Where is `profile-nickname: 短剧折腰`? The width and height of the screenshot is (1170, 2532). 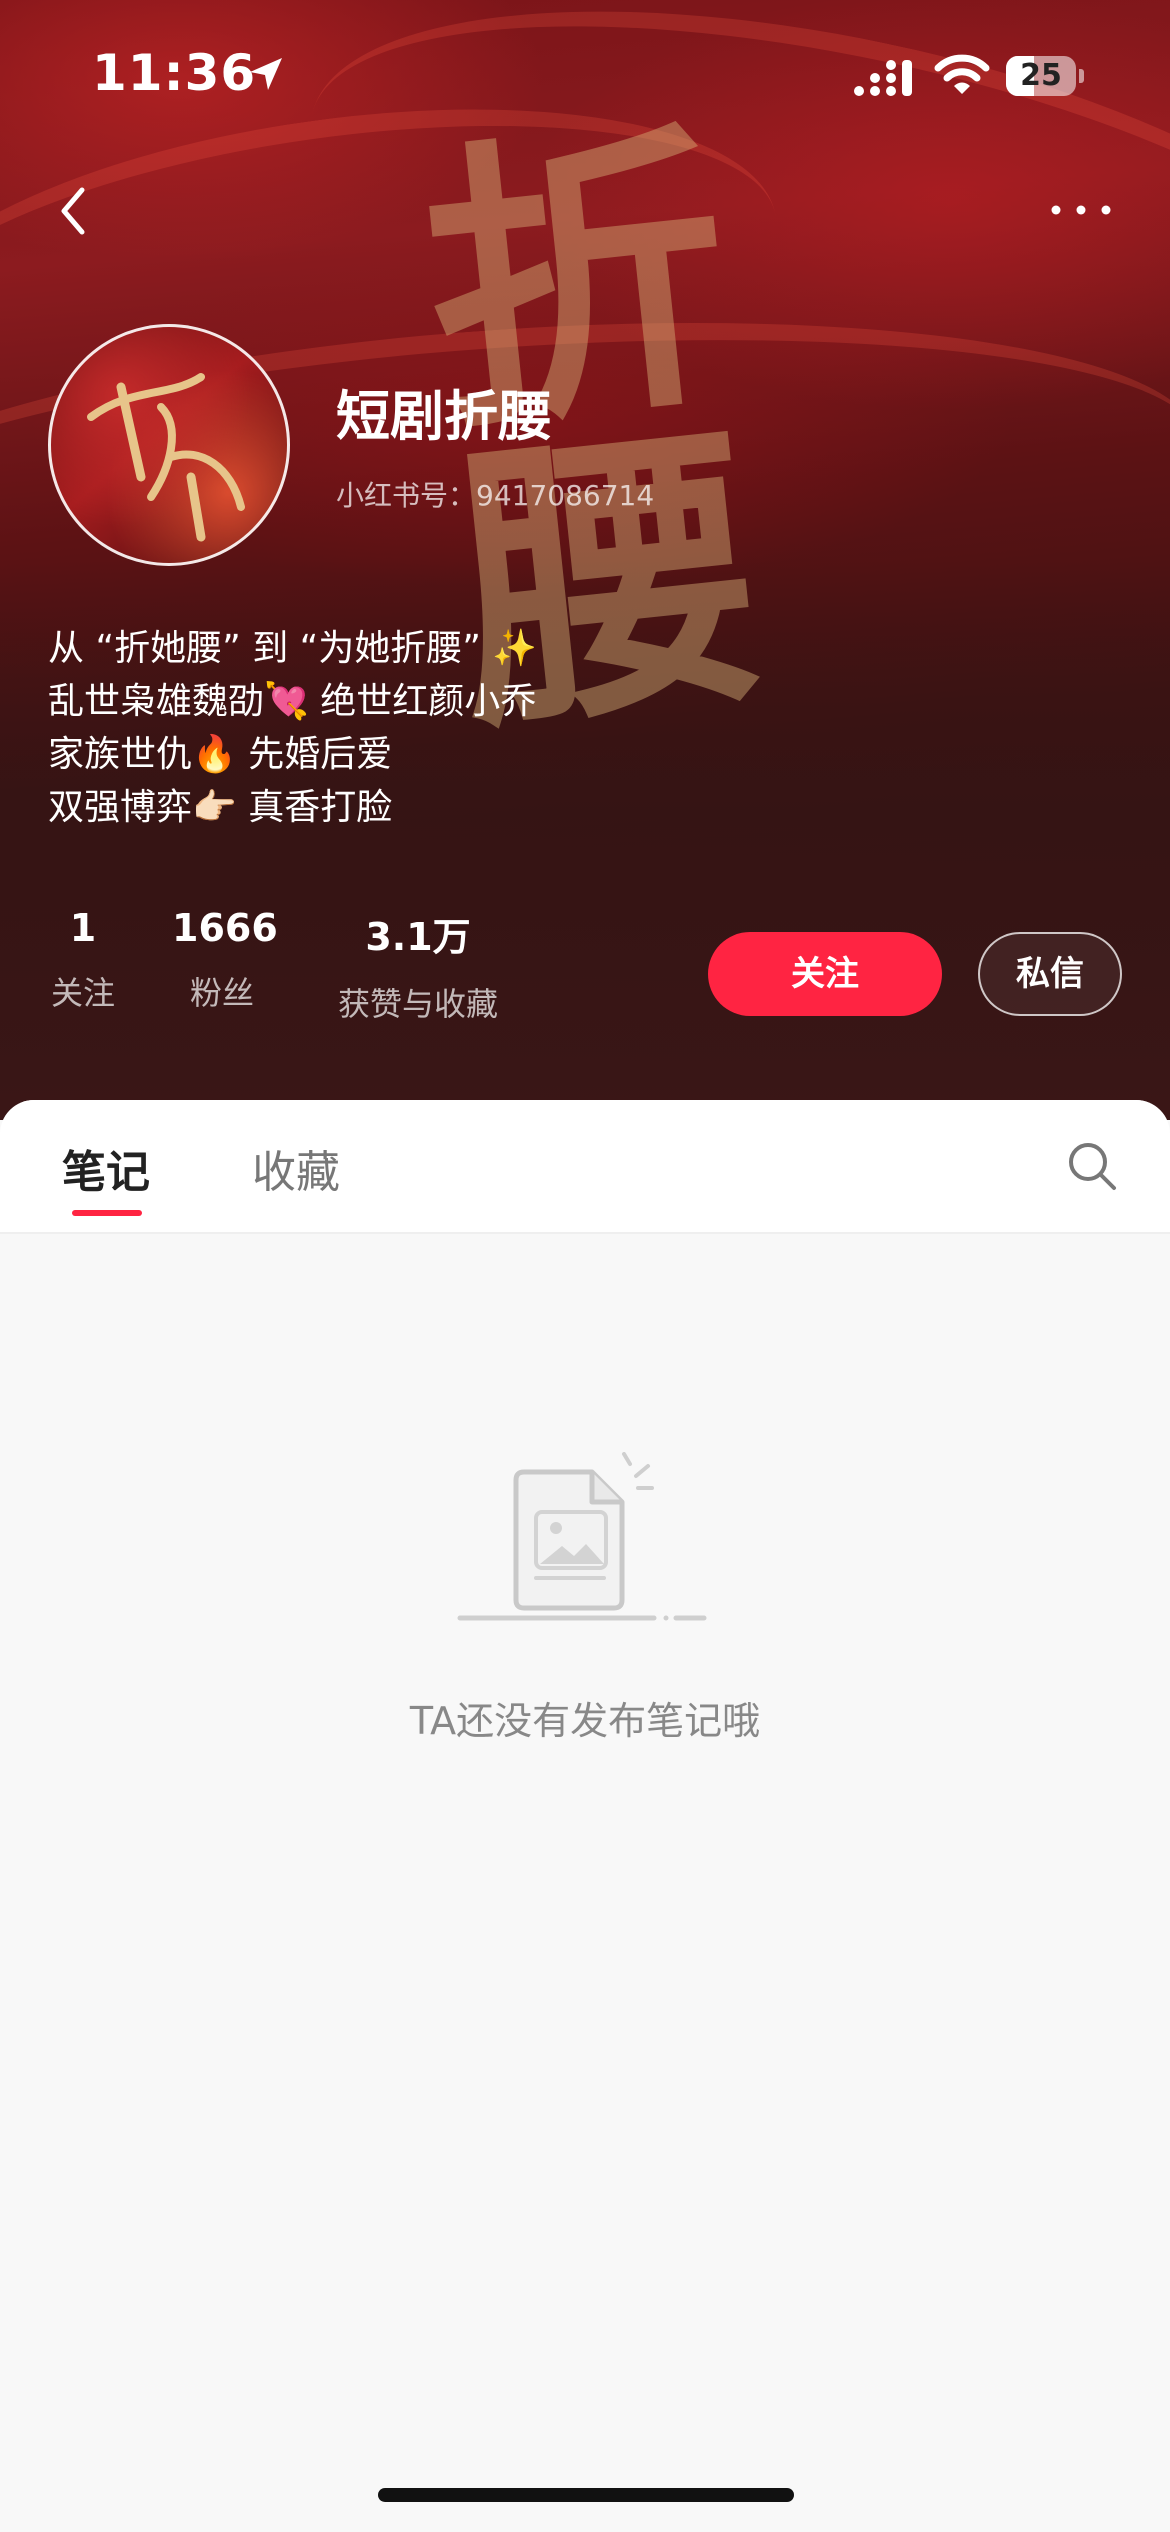
profile-nickname: 短剧折腰 is located at coordinates (444, 416).